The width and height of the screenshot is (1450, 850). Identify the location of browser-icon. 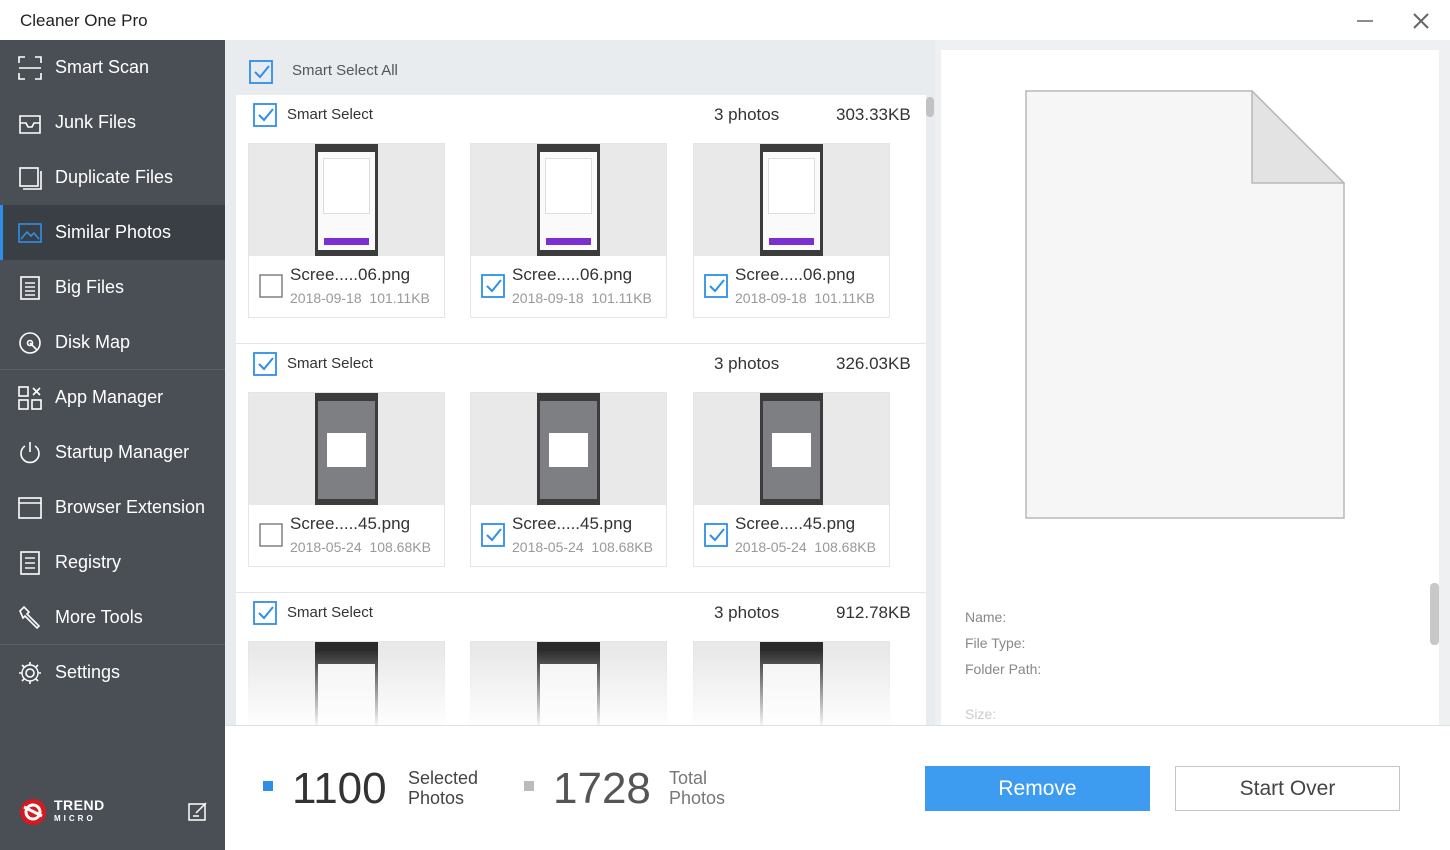
(30, 508).